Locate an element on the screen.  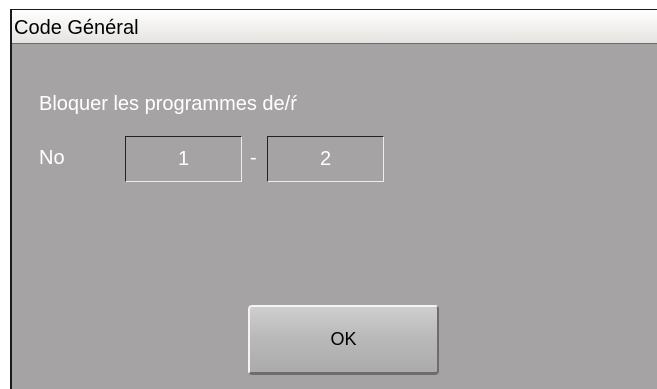
block-programs-prompt: Bloquer les programmes de/ŕ is located at coordinates (168, 104).